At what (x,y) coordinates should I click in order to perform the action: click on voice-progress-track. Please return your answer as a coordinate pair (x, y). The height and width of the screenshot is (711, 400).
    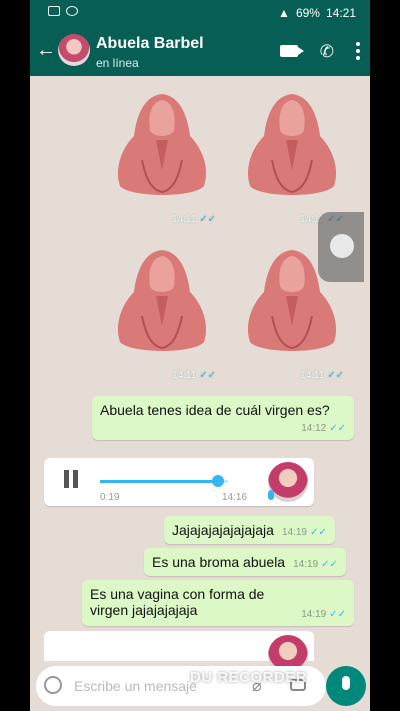
    Looking at the image, I should click on (164, 481).